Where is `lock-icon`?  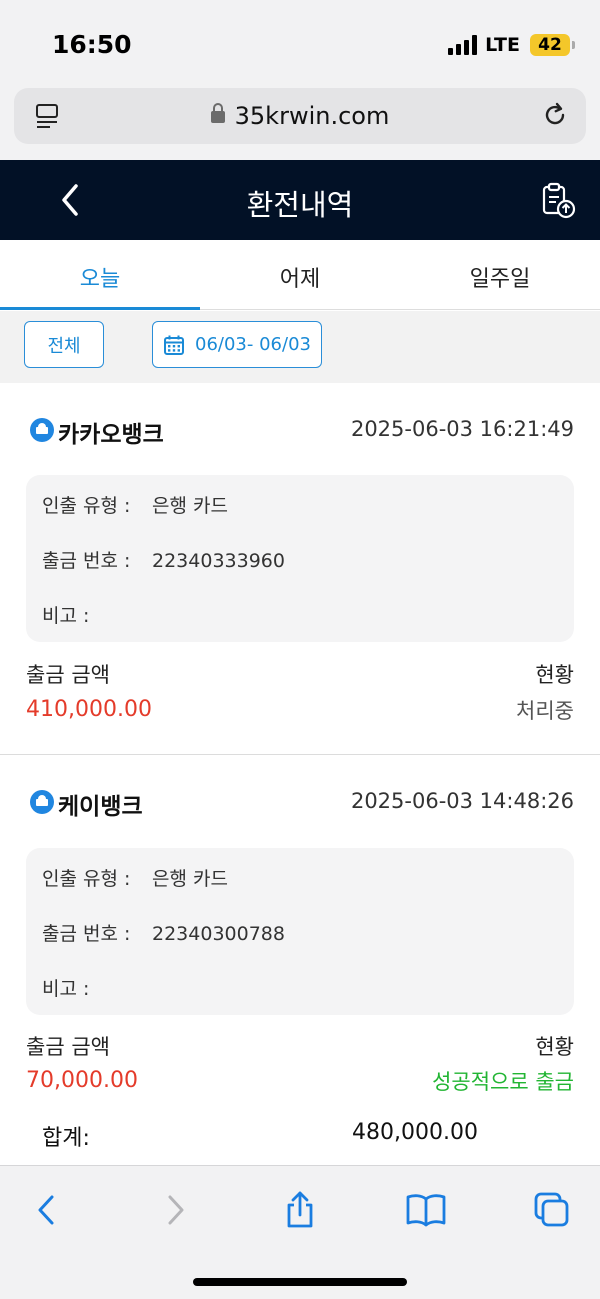 lock-icon is located at coordinates (217, 113).